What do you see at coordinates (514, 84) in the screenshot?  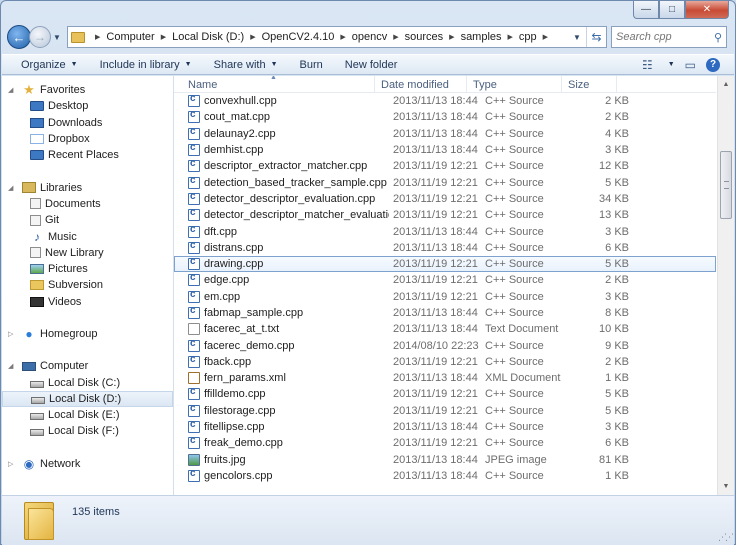 I see `column-header-type: Type` at bounding box center [514, 84].